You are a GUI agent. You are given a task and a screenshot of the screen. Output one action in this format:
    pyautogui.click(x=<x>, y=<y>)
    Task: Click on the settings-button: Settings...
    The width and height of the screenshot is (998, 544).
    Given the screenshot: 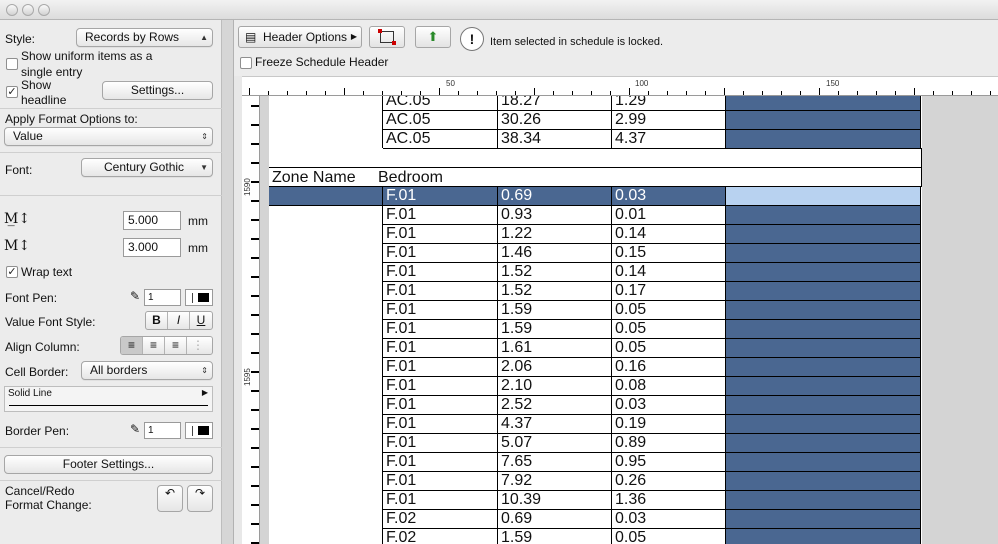 What is the action you would take?
    pyautogui.click(x=157, y=90)
    